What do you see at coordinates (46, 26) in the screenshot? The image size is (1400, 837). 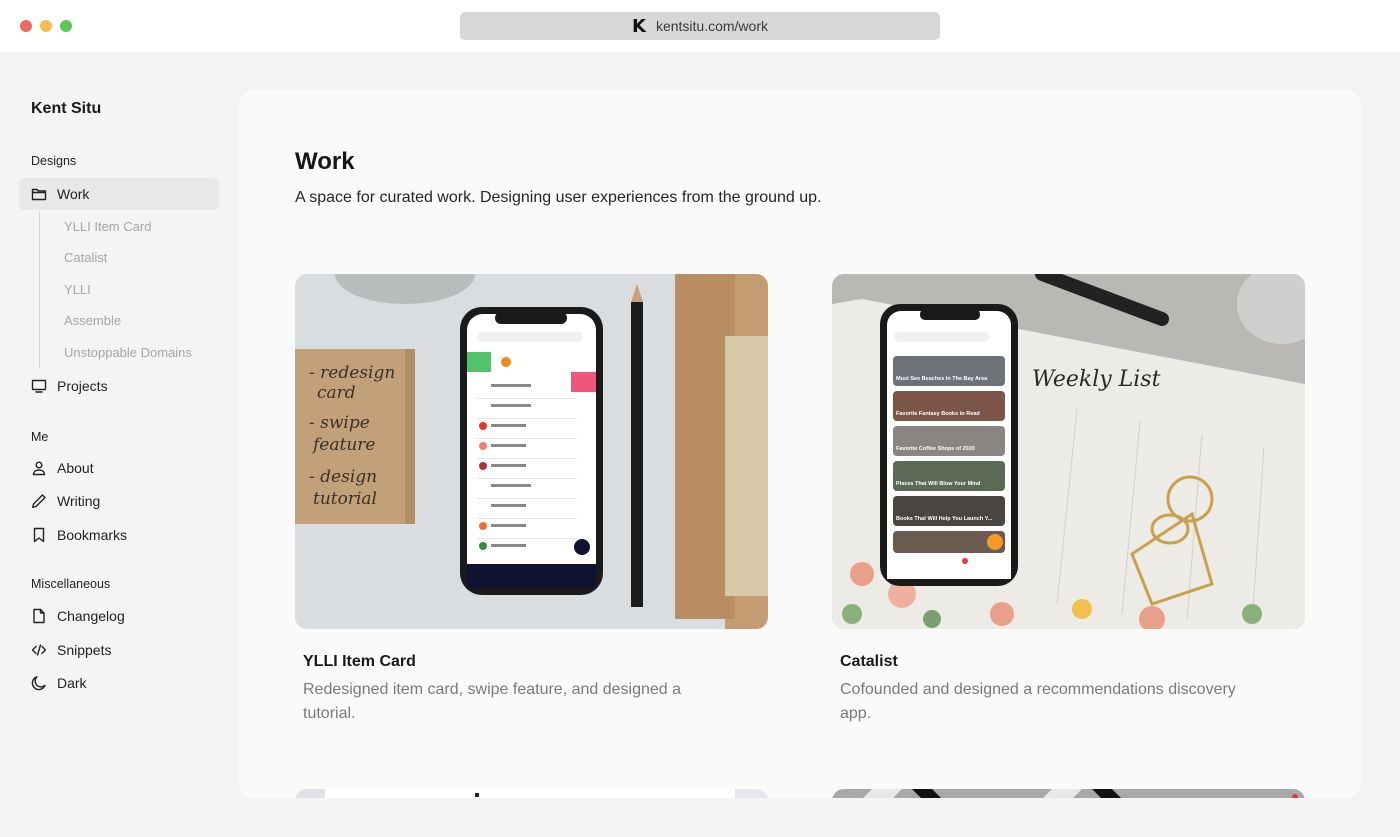 I see `minimize-window-button` at bounding box center [46, 26].